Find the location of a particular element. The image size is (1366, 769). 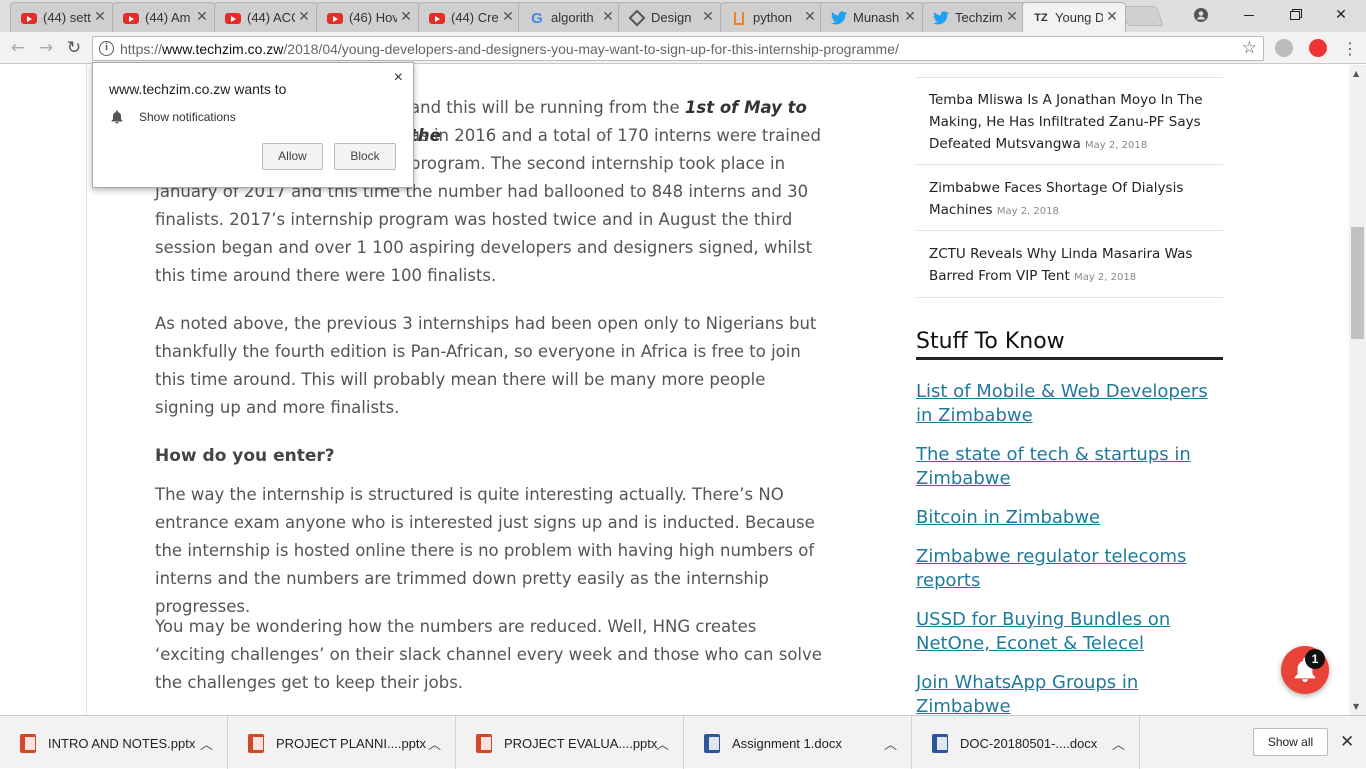

download-item: PROJECT EVALUA....pptx ︿ is located at coordinates (570, 742).